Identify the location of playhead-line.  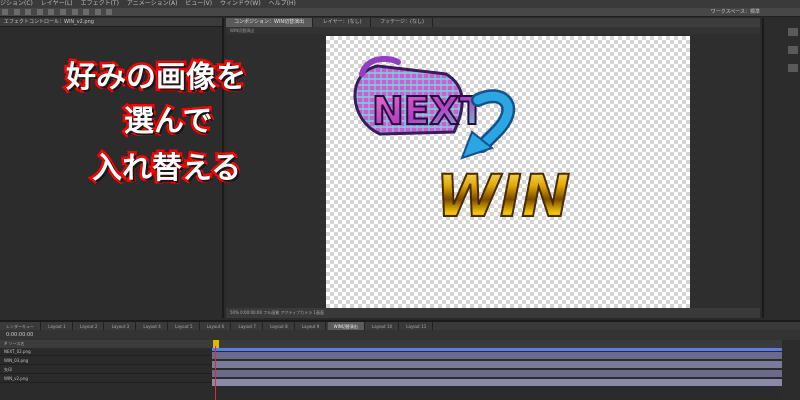
(215, 373).